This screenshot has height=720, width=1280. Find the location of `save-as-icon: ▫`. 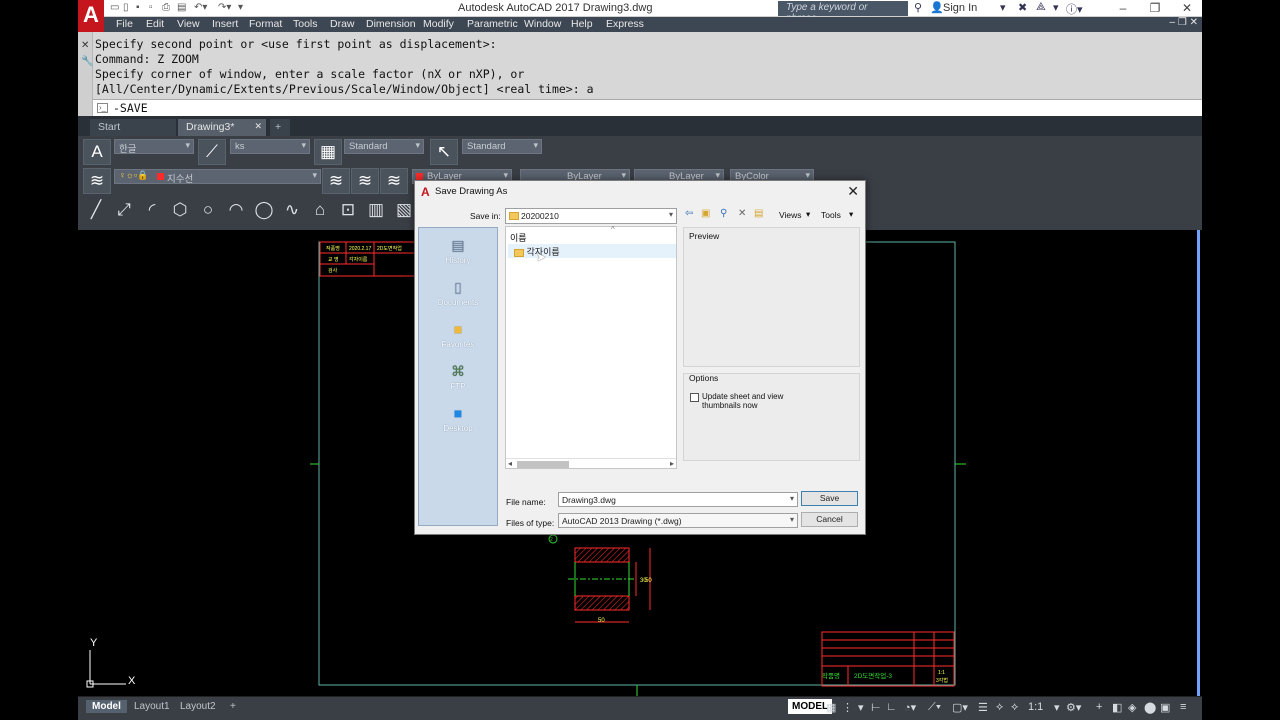

save-as-icon: ▫ is located at coordinates (151, 8).